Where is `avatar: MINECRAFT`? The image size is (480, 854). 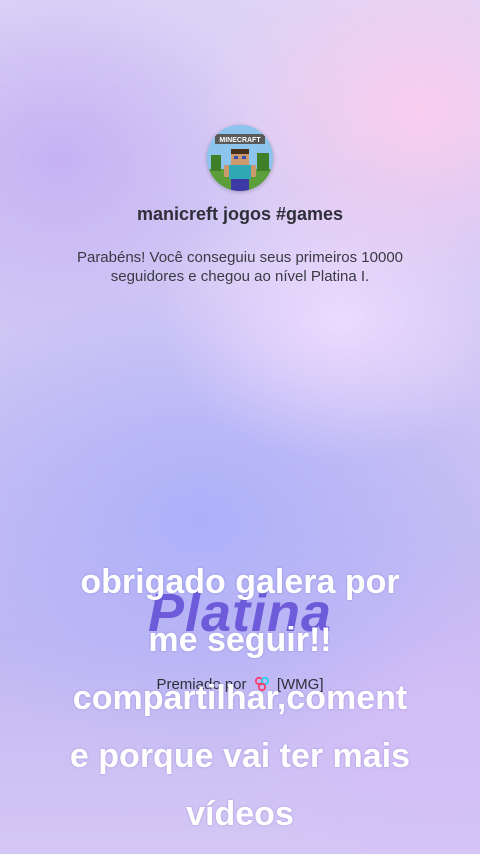 avatar: MINECRAFT is located at coordinates (240, 158).